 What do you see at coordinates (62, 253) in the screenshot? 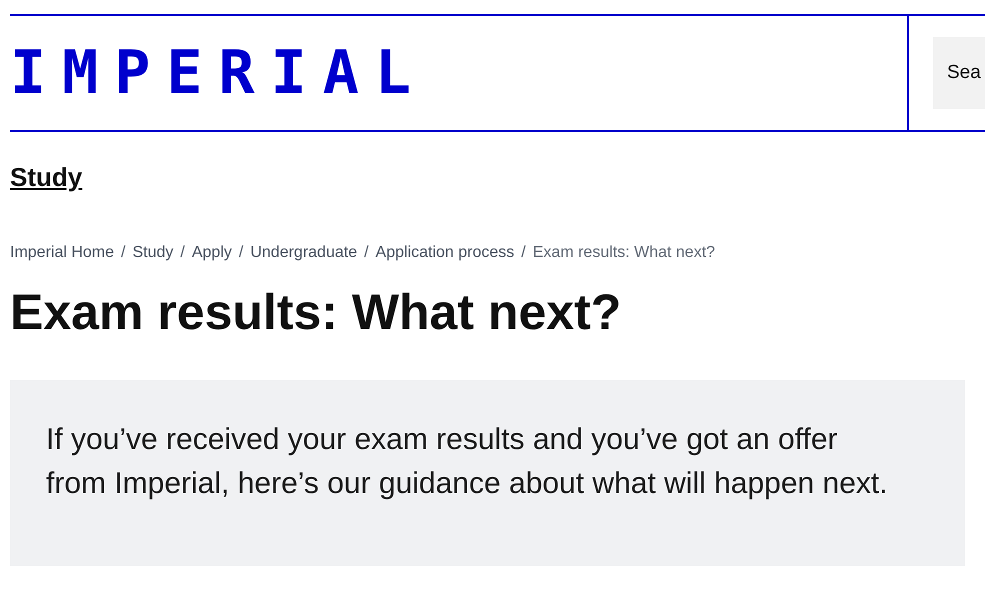
I see `breadcrumb-link: Imperial Home` at bounding box center [62, 253].